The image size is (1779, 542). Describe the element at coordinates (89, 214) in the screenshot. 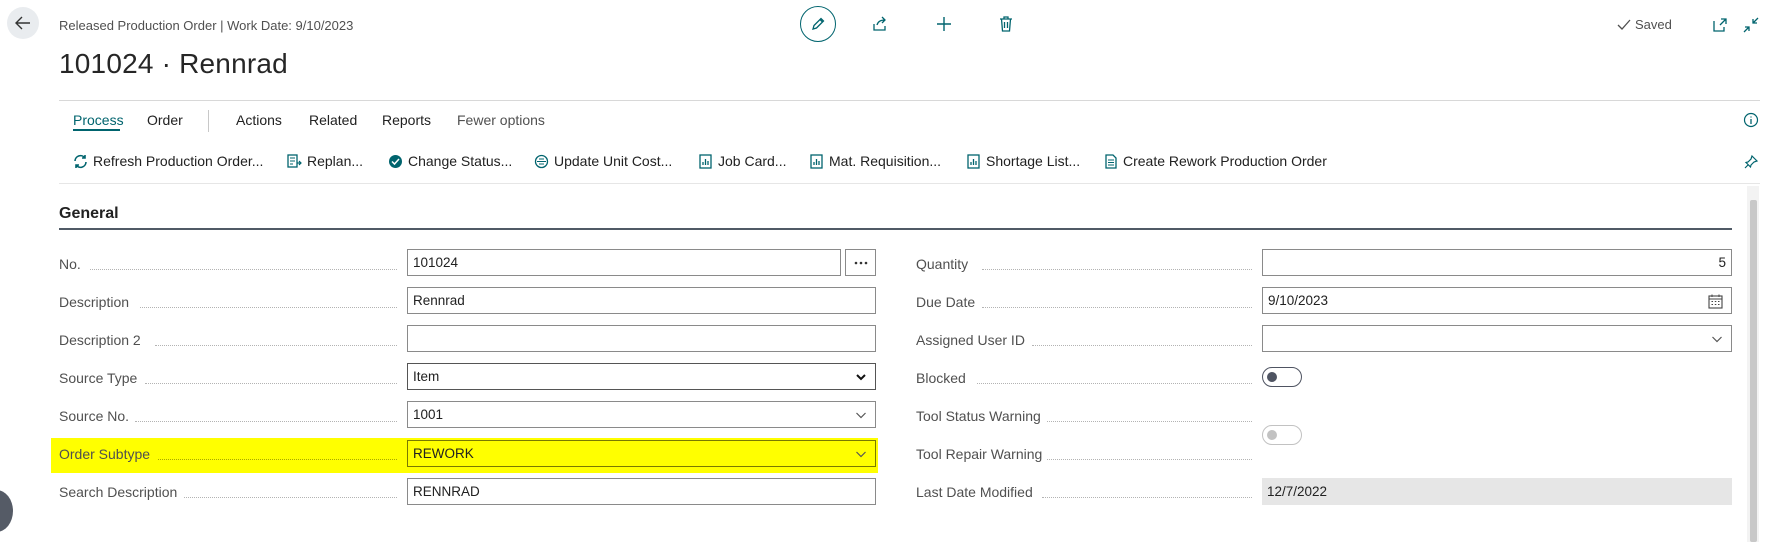

I see `section-title-general: General` at that location.